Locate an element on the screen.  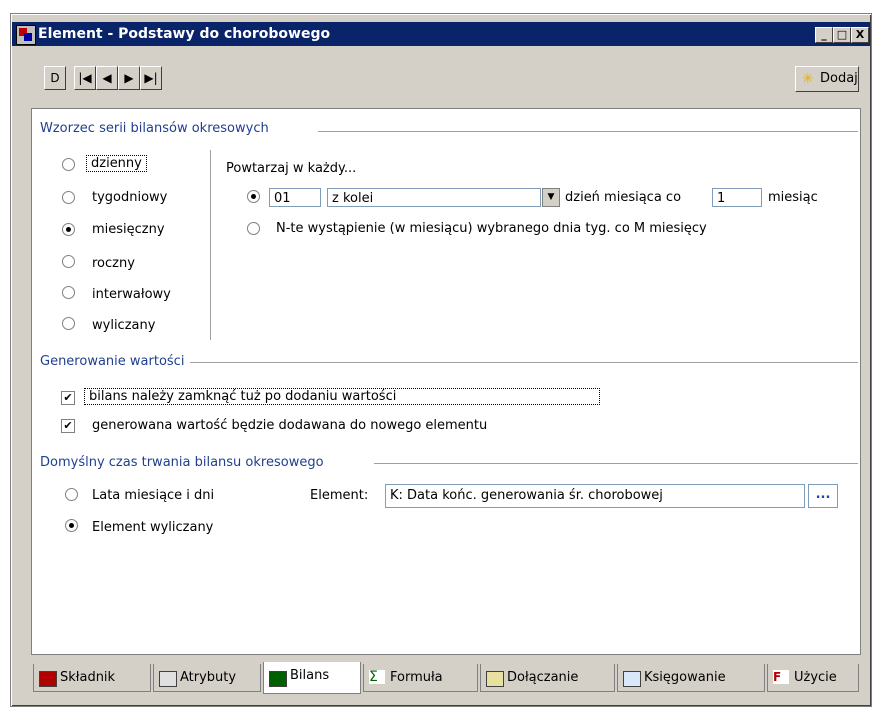
tab-bilans-label: Bilans is located at coordinates (310, 675).